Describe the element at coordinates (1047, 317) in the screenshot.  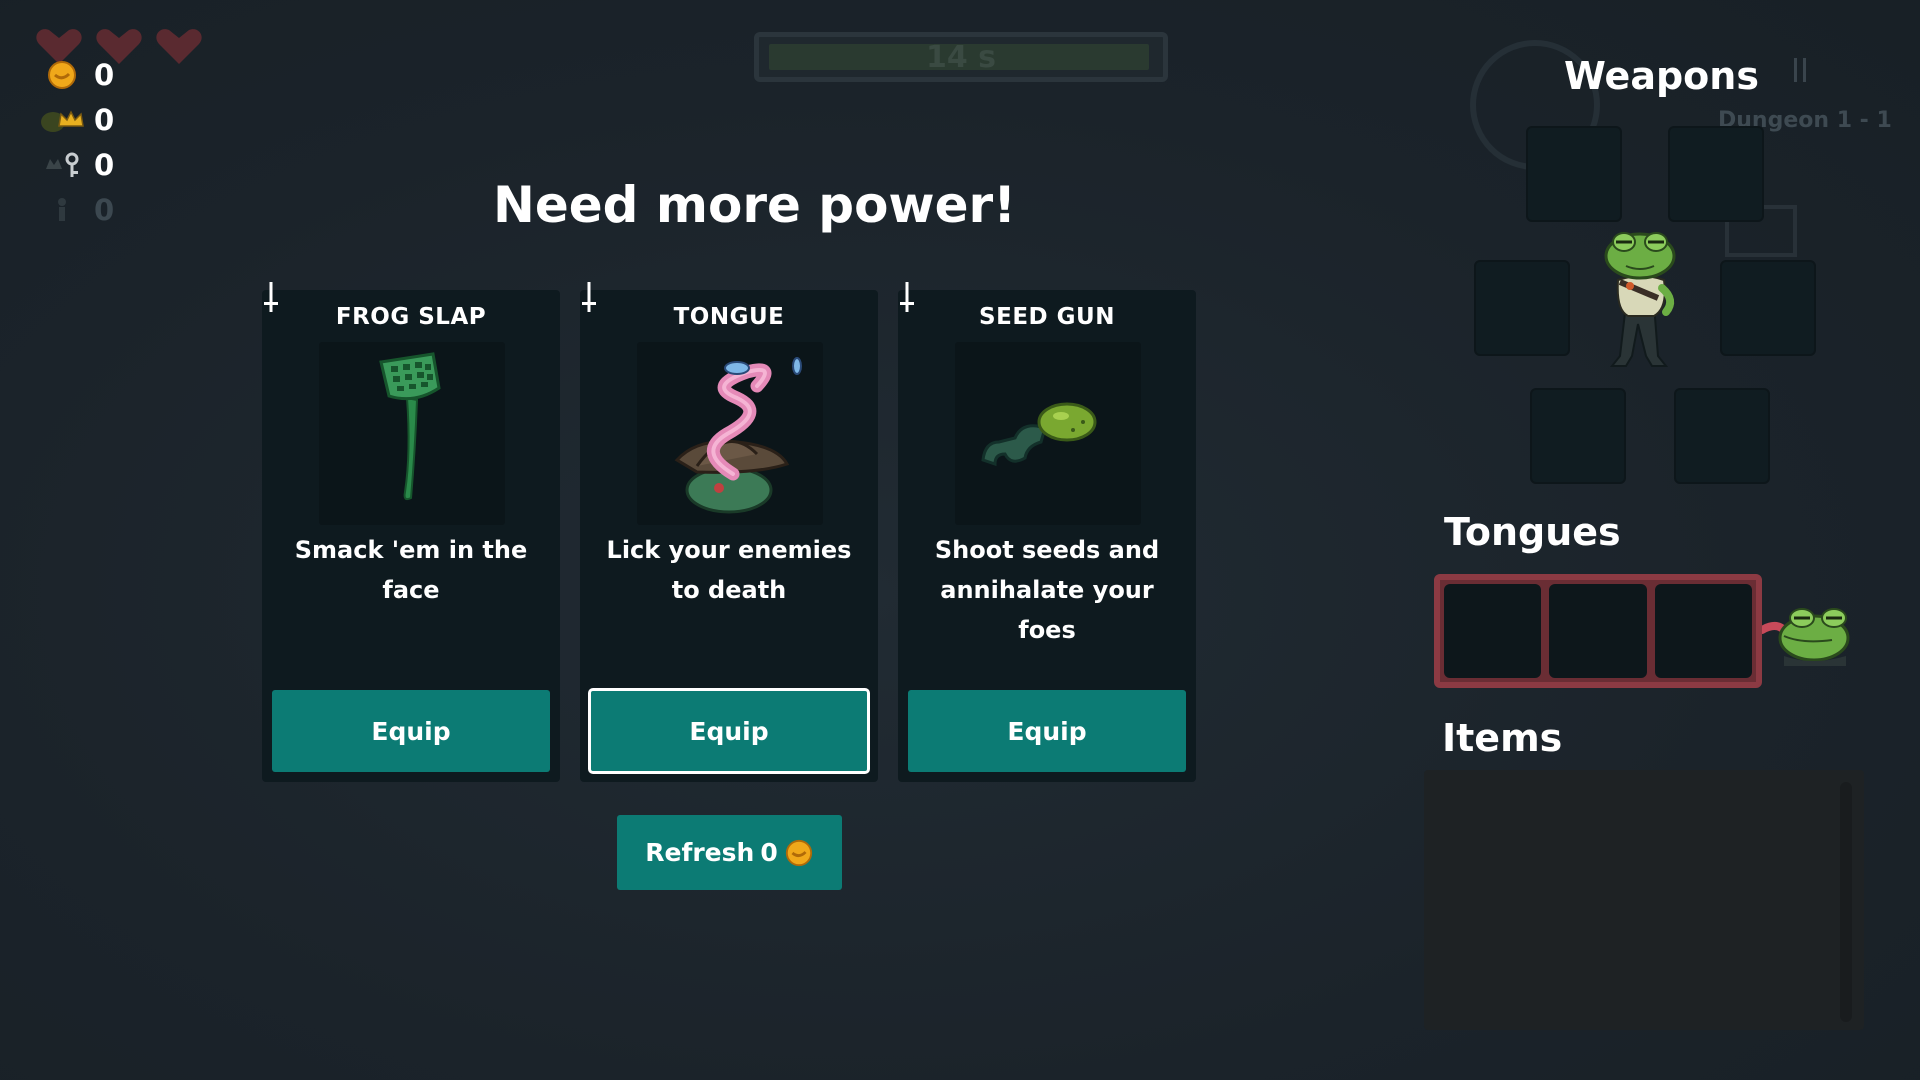
I see `card-title: SEED GUN` at that location.